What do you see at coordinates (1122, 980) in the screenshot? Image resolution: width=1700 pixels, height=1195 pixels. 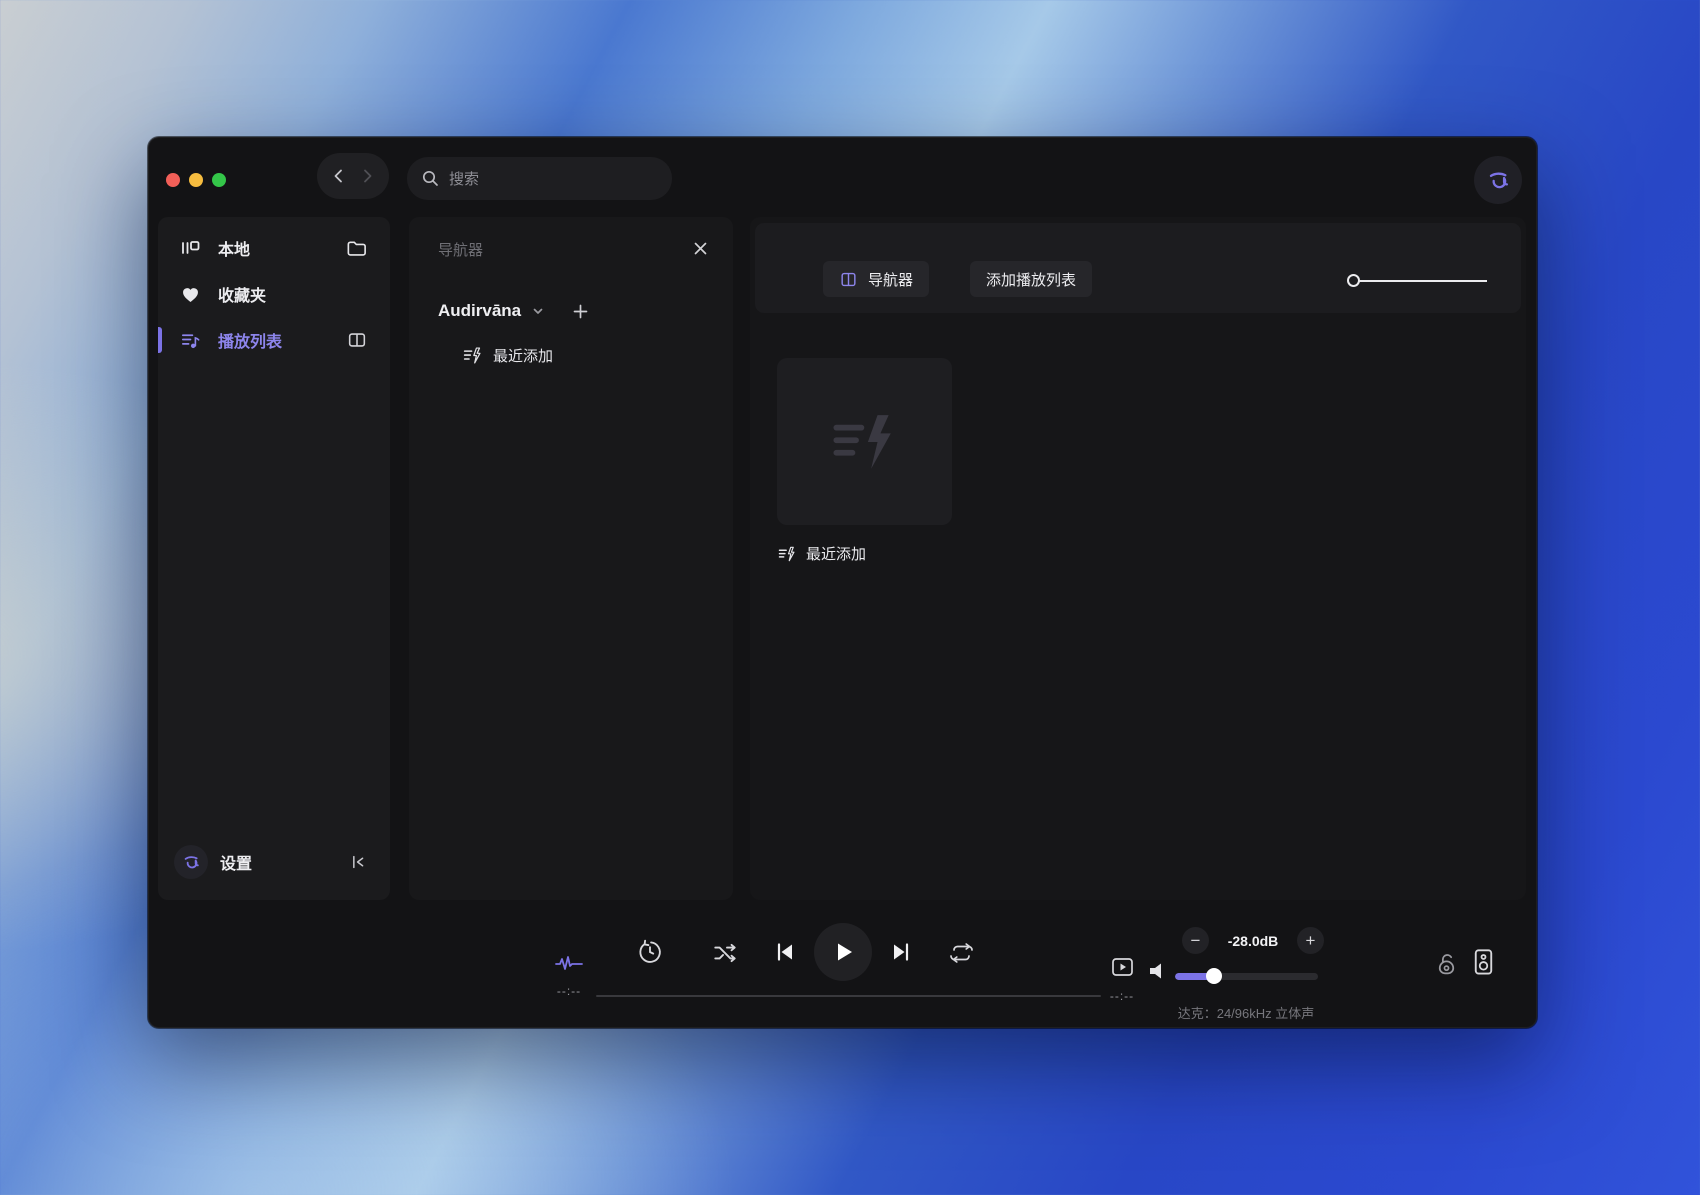 I see `remaining-time-block: --:--` at bounding box center [1122, 980].